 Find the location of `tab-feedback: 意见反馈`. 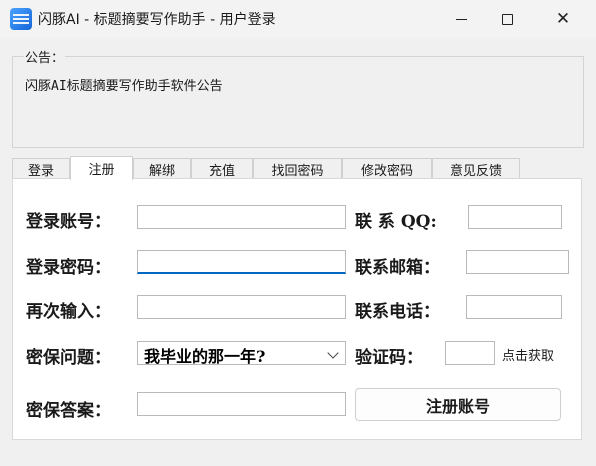

tab-feedback: 意见反馈 is located at coordinates (476, 168).